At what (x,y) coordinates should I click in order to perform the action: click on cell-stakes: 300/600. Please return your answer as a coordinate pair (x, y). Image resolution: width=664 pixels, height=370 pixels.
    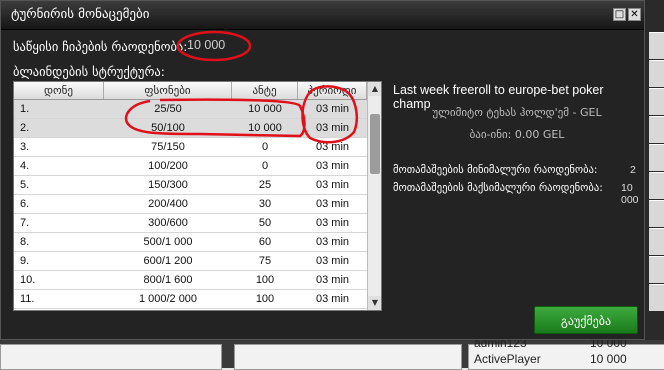
    Looking at the image, I should click on (168, 223).